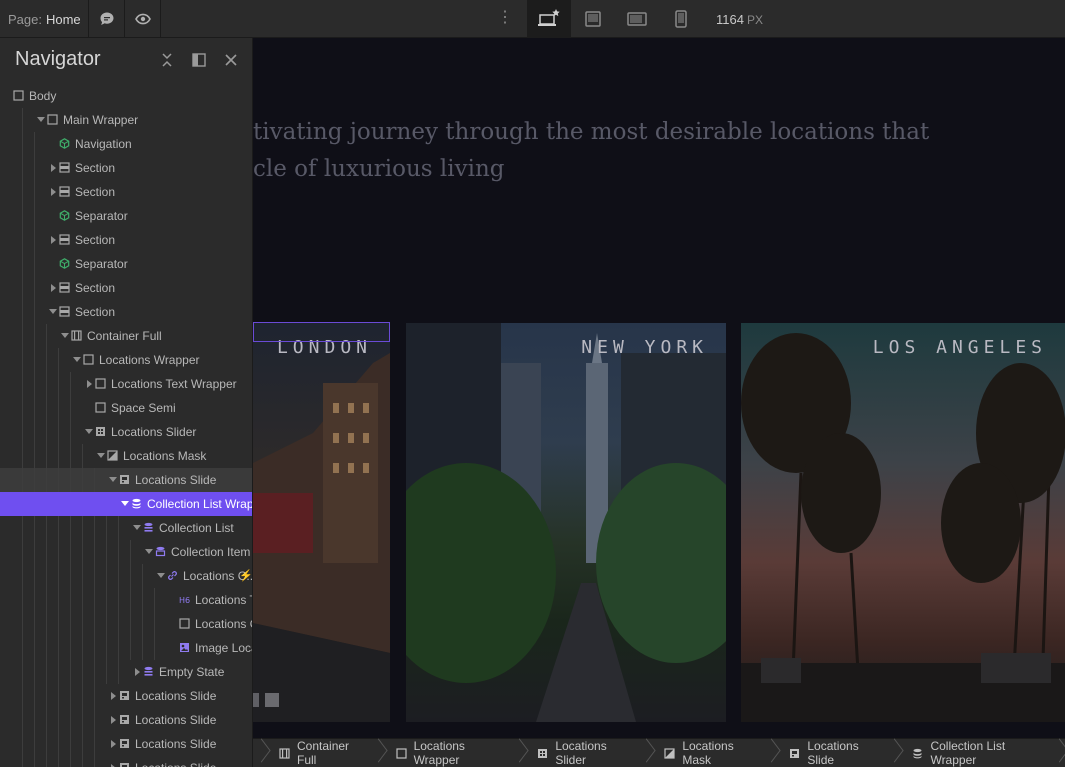 The width and height of the screenshot is (1065, 767). What do you see at coordinates (231, 60) in the screenshot?
I see `close-navigator-button` at bounding box center [231, 60].